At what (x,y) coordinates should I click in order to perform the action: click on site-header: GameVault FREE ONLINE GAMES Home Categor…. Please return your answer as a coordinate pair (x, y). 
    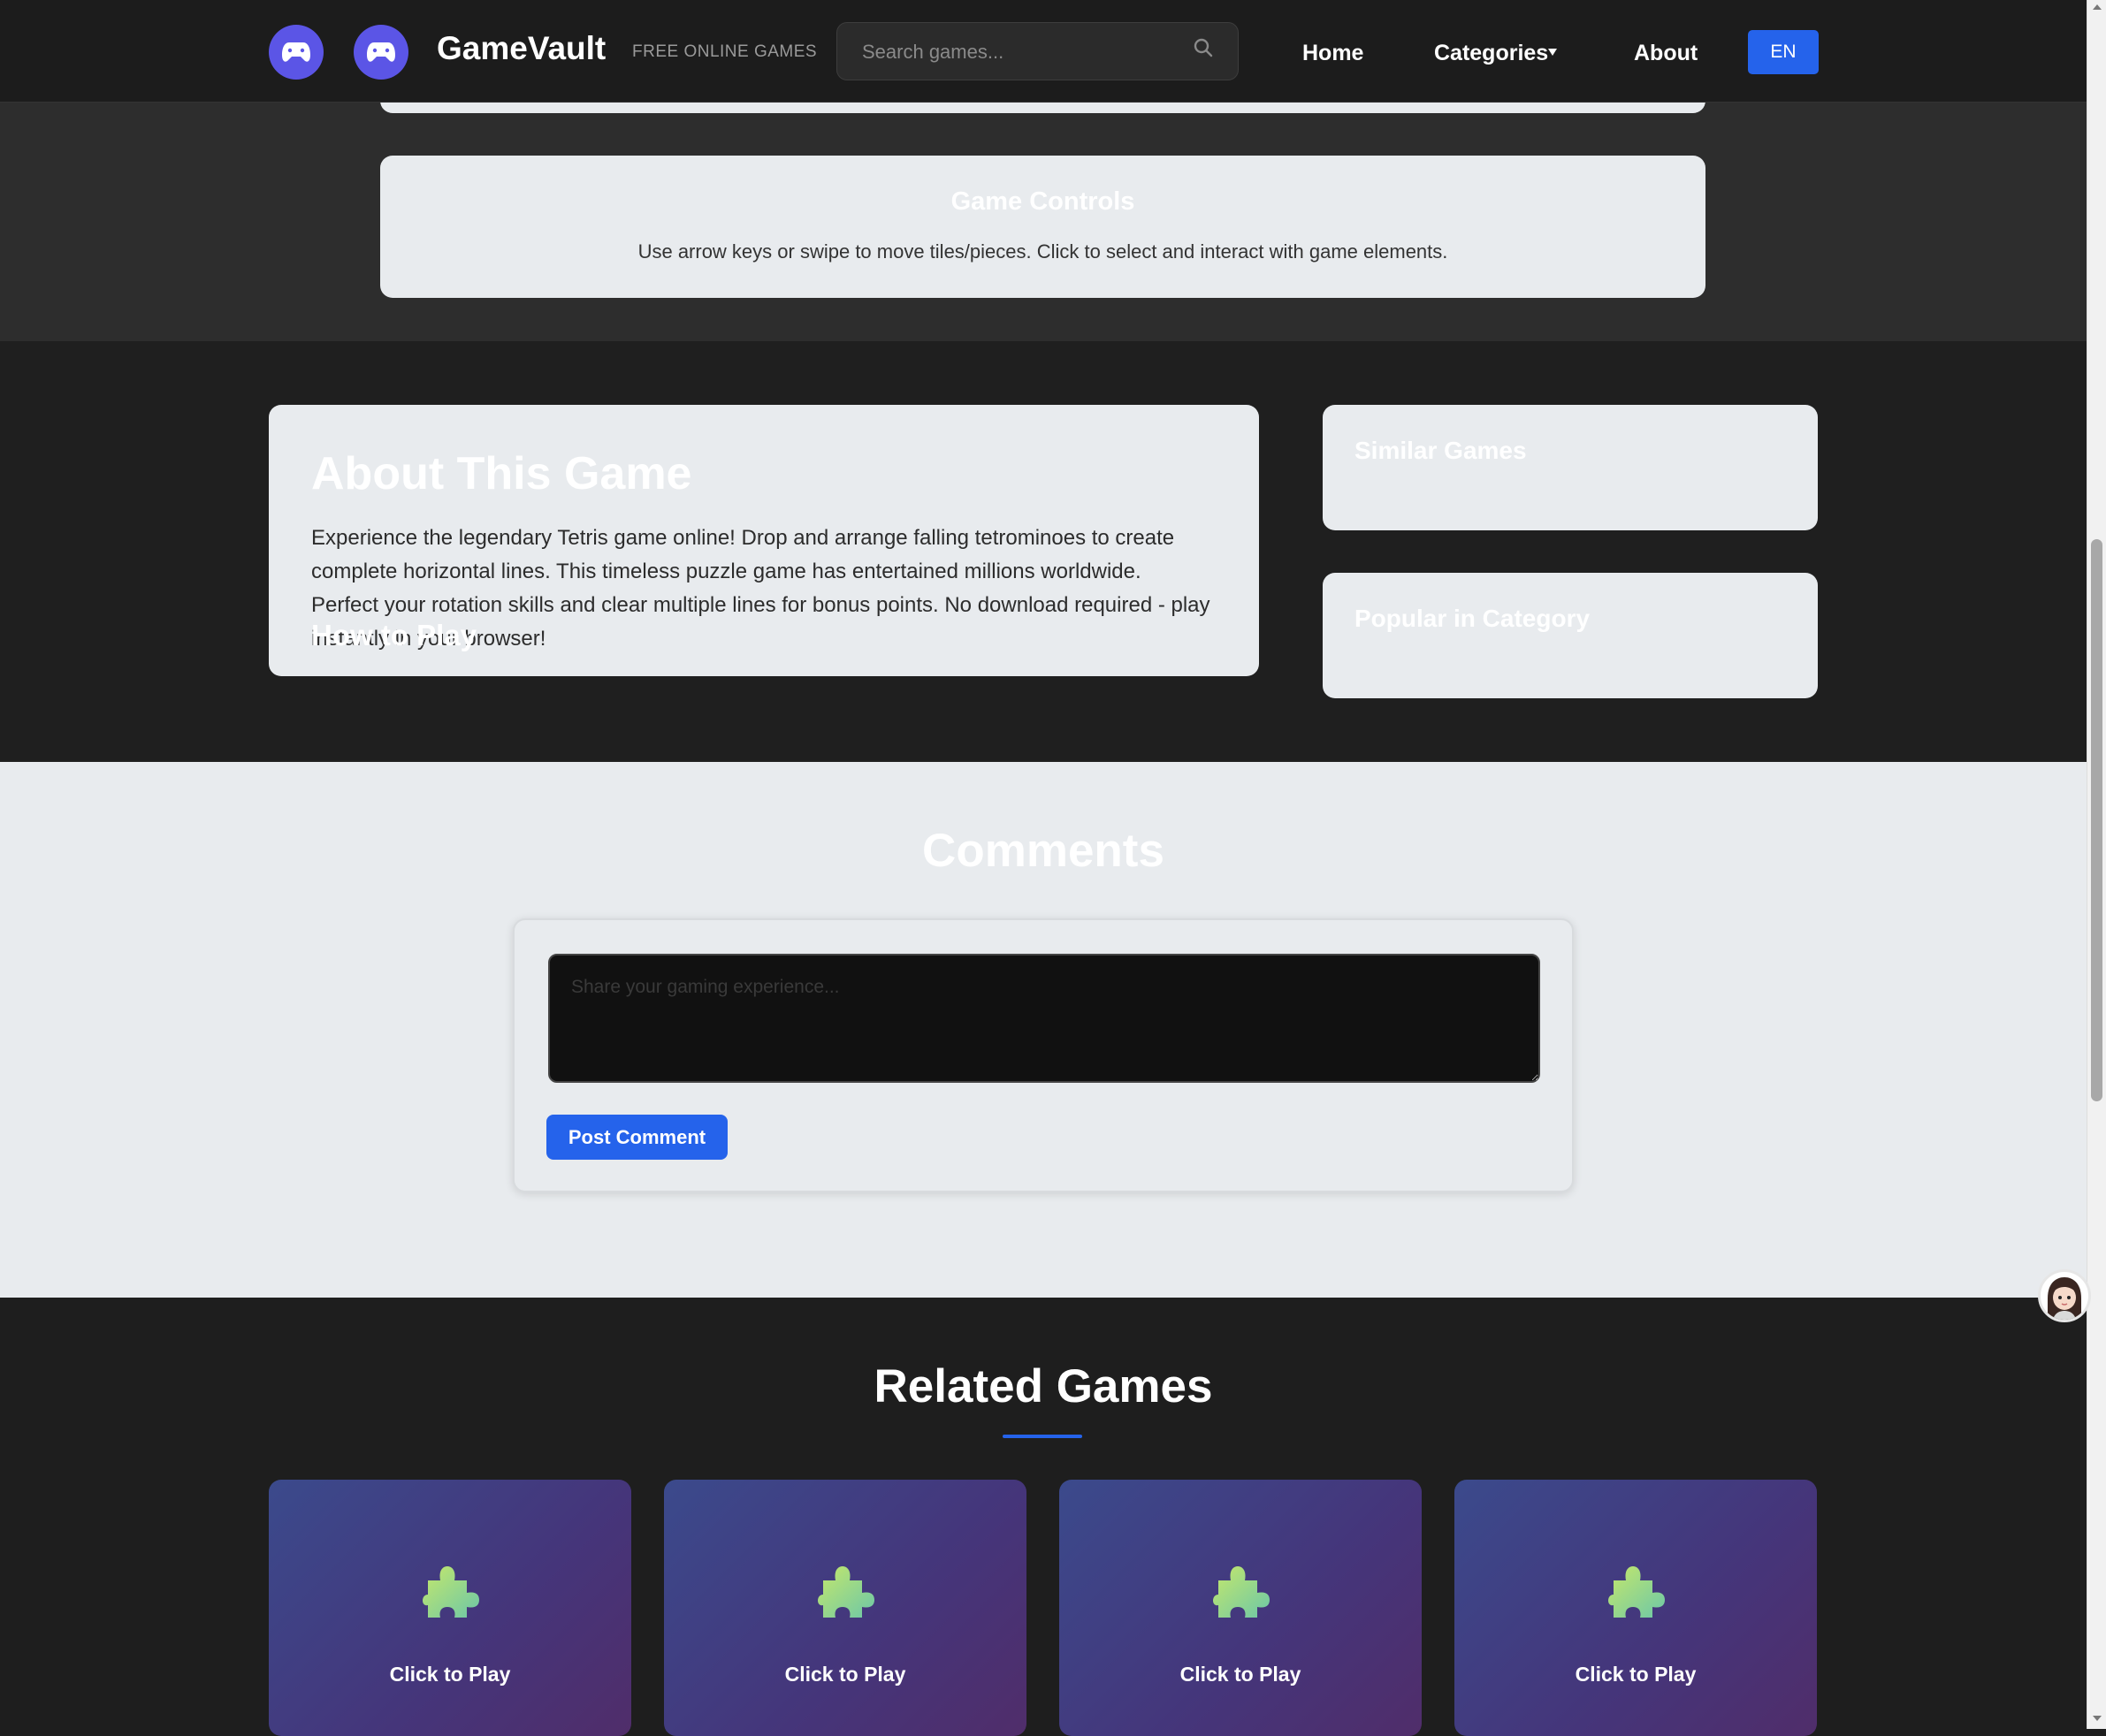
    Looking at the image, I should click on (1044, 51).